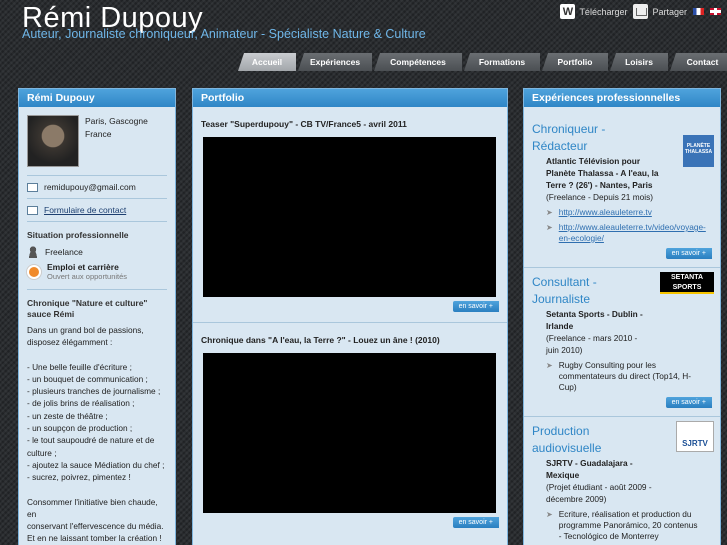 The width and height of the screenshot is (727, 545). I want to click on share-label: Partager, so click(669, 11).